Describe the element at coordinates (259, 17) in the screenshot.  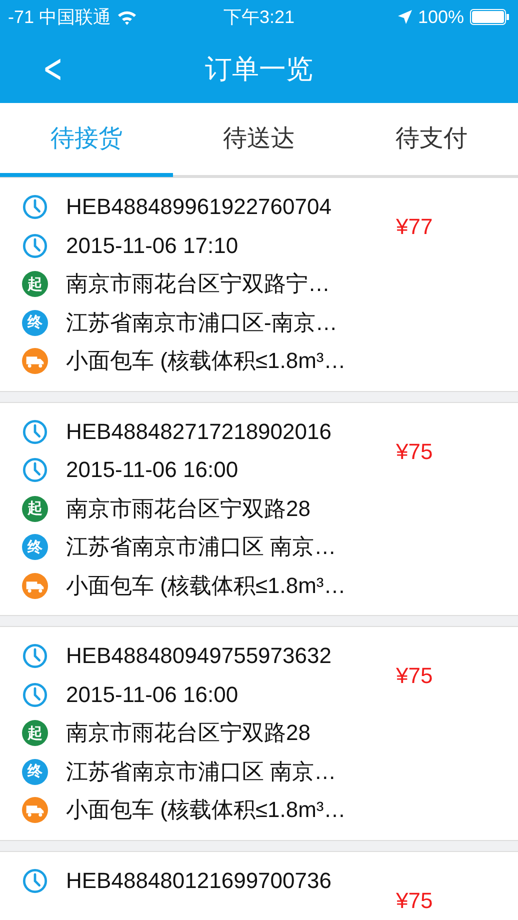
I see `clock-time: 下午3:21` at that location.